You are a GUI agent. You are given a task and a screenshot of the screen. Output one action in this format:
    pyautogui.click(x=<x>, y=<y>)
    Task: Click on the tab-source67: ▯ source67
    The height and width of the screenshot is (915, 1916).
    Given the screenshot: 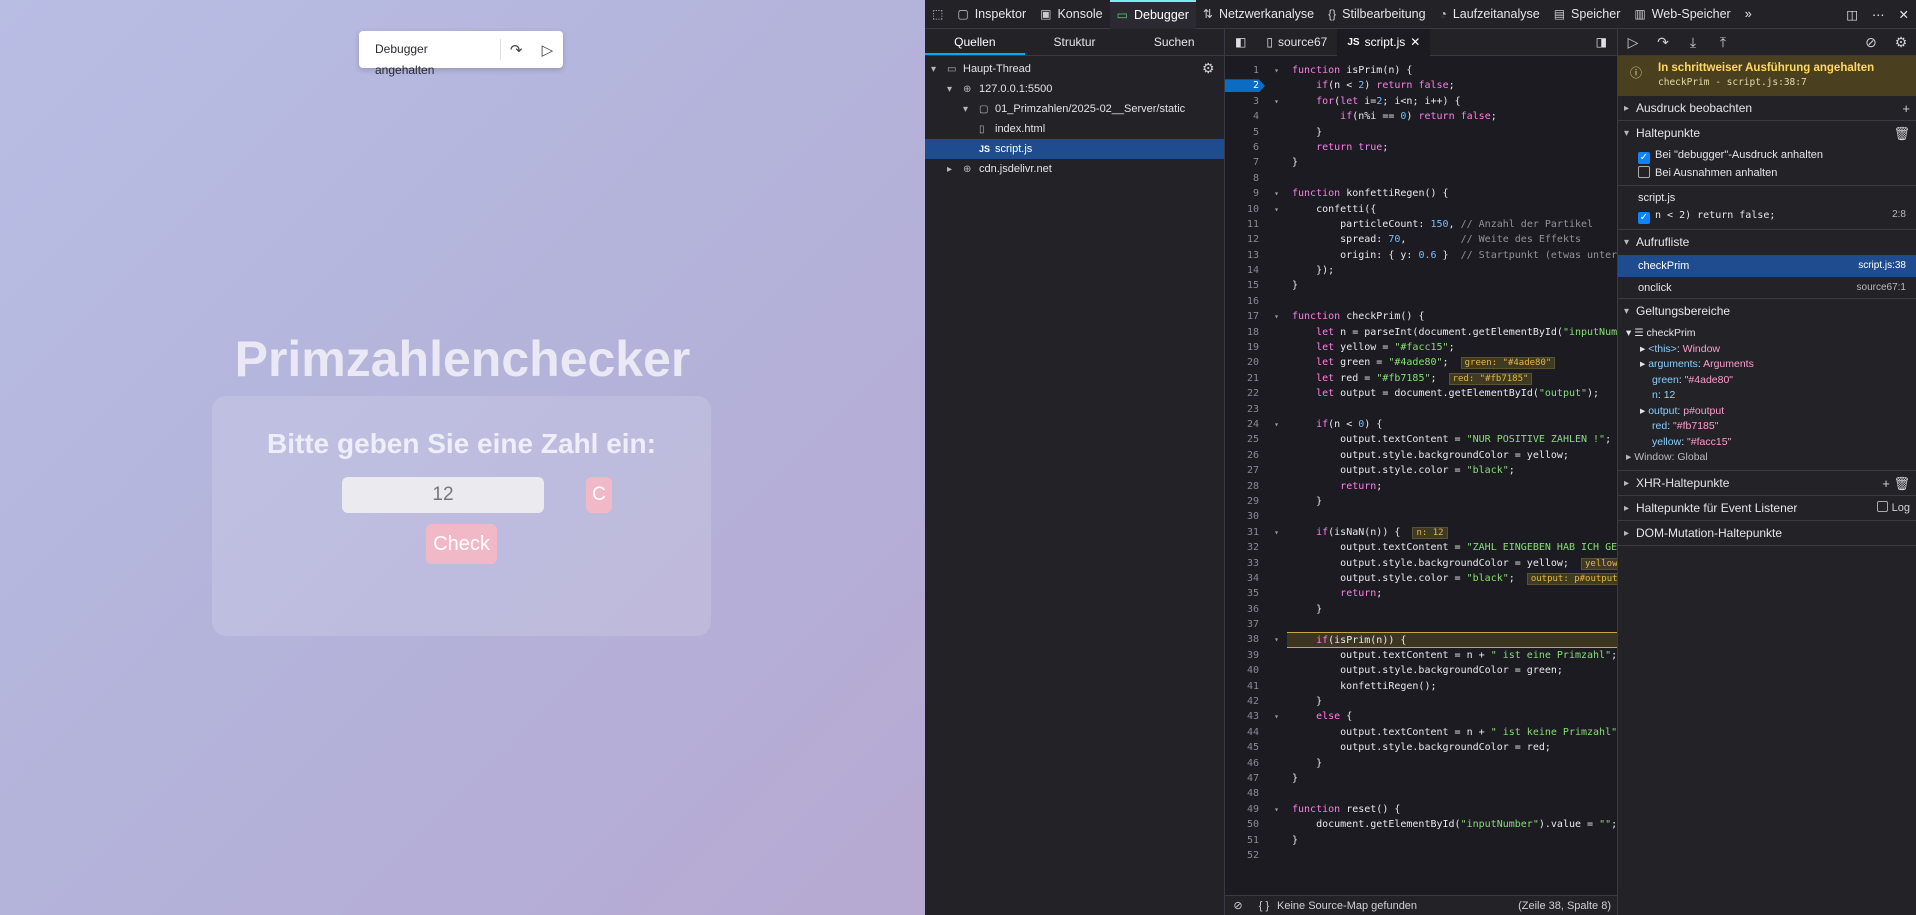 What is the action you would take?
    pyautogui.click(x=1296, y=42)
    